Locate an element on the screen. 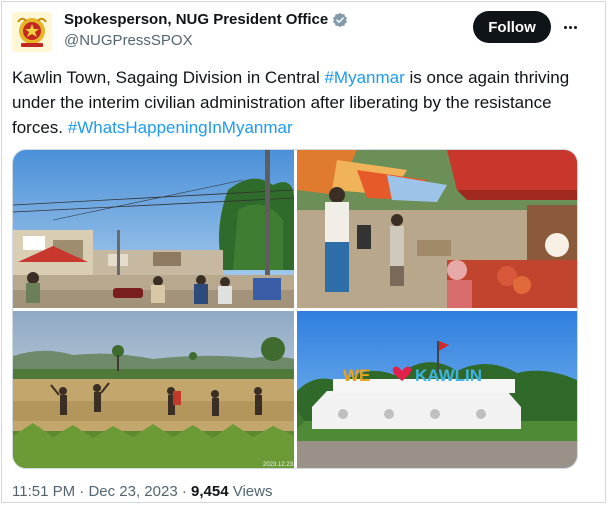 Image resolution: width=608 pixels, height=505 pixels. tweet-time: 11:51 PM is located at coordinates (43, 491).